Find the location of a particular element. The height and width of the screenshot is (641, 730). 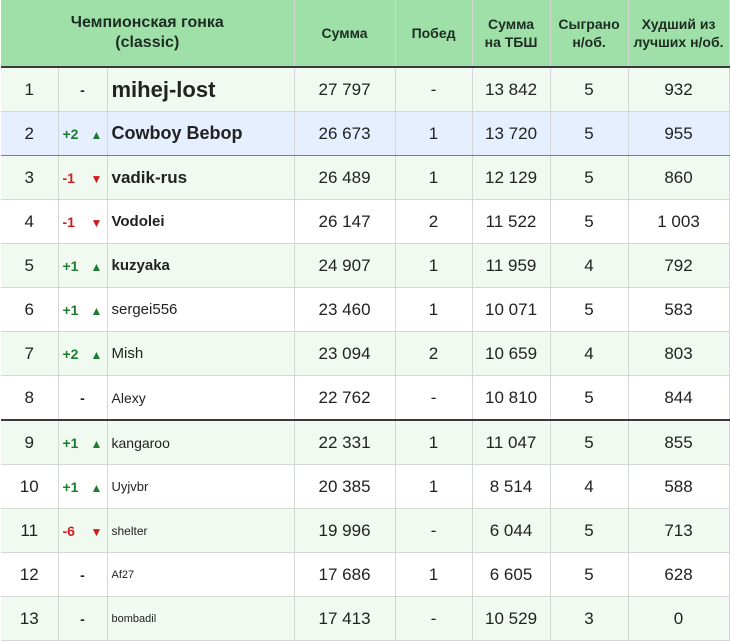

sum-cell: 27 797 is located at coordinates (345, 89).